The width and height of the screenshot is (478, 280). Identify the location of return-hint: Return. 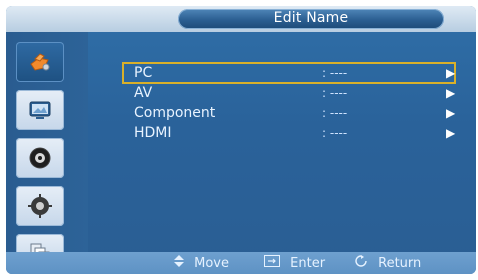
(387, 263).